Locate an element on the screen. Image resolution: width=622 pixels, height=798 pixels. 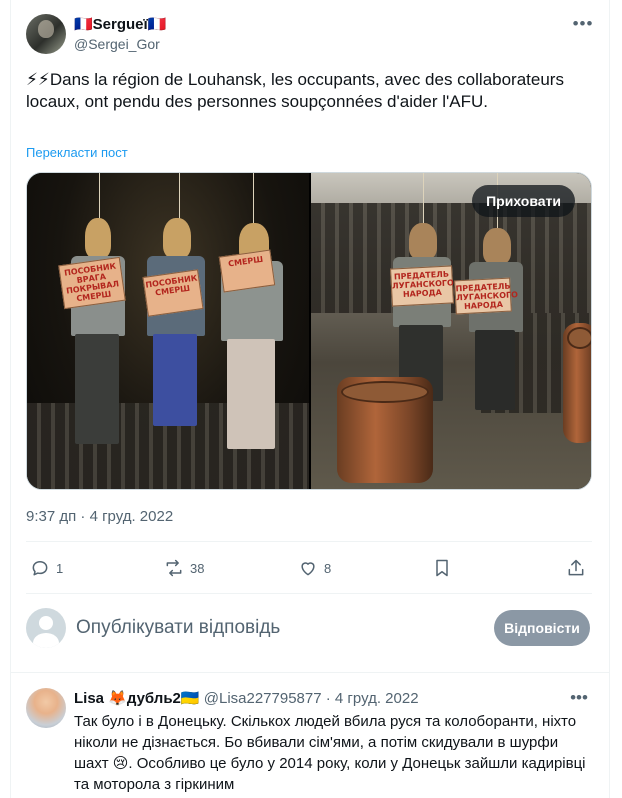
repost-count: 38 is located at coordinates (197, 568).